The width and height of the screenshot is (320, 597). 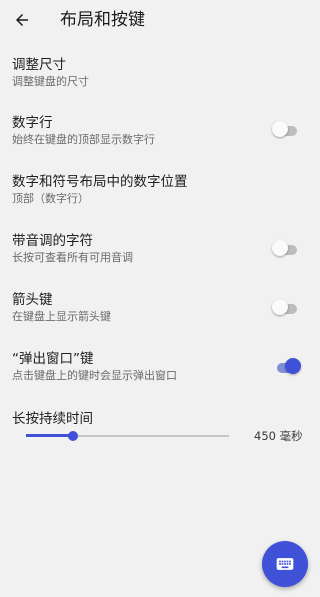 I want to click on setting-title: 数字和符号布局中的数字位置, so click(x=100, y=182).